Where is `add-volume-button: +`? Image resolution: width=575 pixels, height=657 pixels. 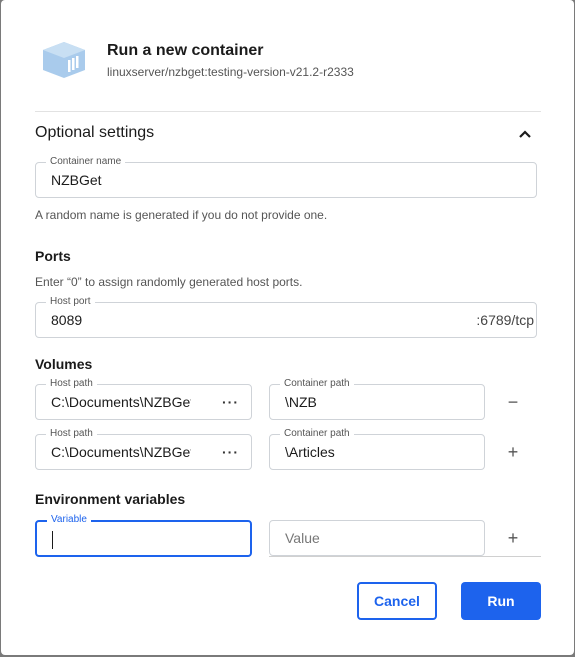
add-volume-button: + is located at coordinates (513, 452).